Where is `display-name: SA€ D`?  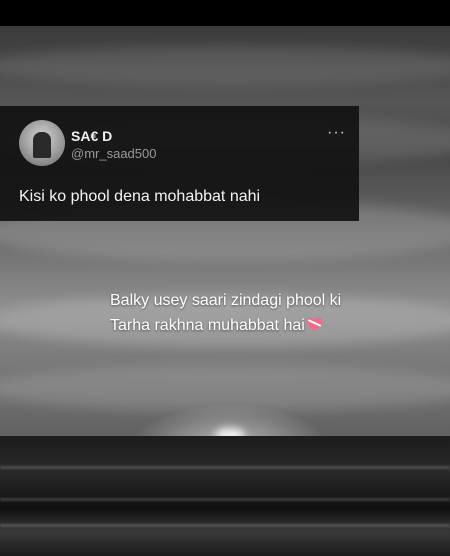
display-name: SA€ D is located at coordinates (91, 136).